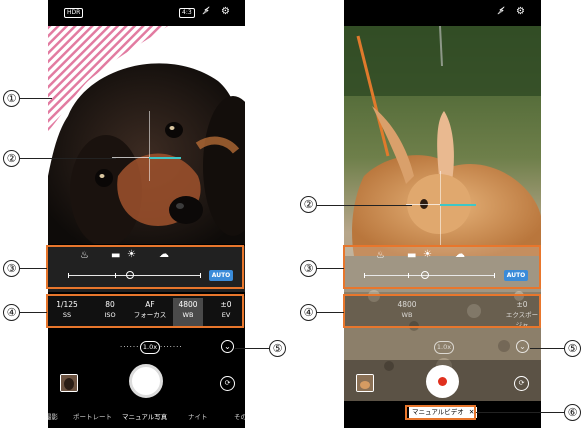 This screenshot has width=582, height=428. I want to click on zoom-dots-right: ·······, so click(171, 347).